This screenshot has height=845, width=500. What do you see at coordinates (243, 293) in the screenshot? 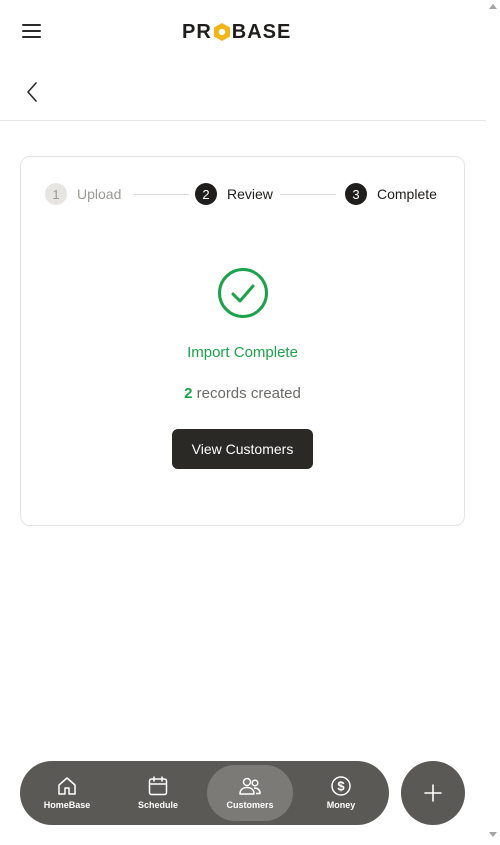
I see `check-circle-icon` at bounding box center [243, 293].